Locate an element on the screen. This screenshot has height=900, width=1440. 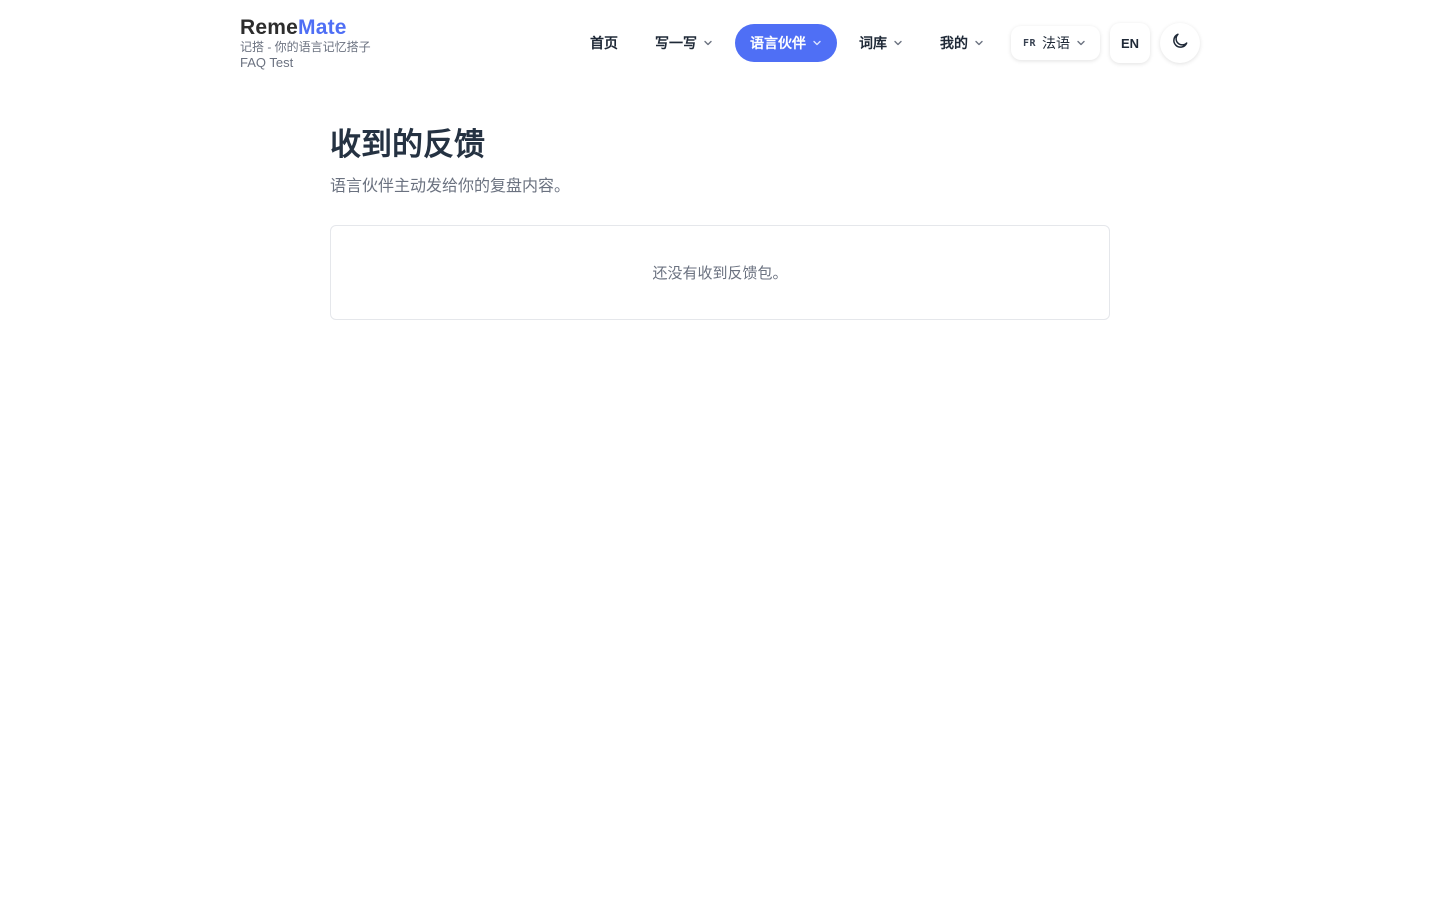
nav-item-language-partner: 语言伙伴 is located at coordinates (785, 43).